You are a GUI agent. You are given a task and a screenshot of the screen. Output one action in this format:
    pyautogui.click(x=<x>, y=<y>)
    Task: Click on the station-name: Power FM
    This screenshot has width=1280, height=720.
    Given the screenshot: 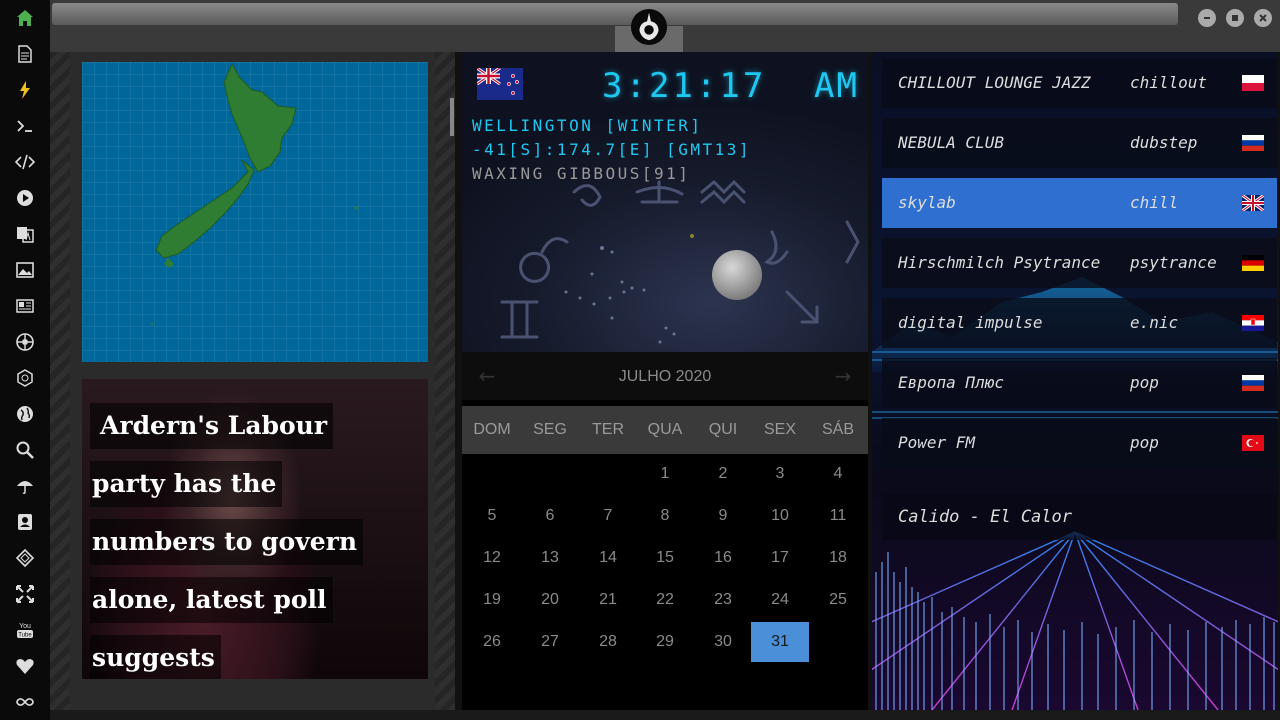 What is the action you would take?
    pyautogui.click(x=937, y=442)
    